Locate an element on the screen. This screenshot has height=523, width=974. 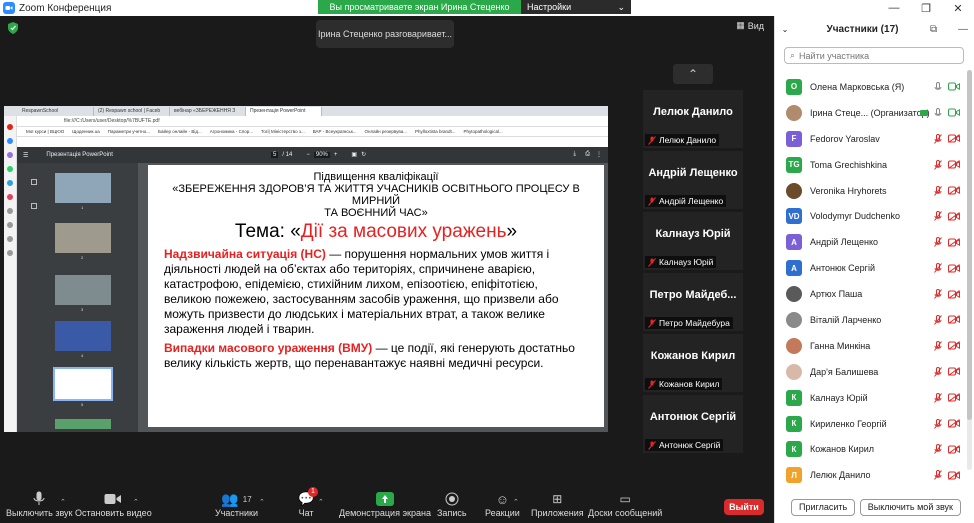
chat-button: 💬 1 ⌃ Чат is located at coordinates (311, 502).